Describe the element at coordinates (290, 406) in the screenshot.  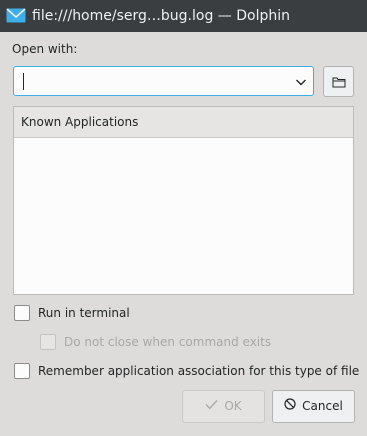
I see `cancel-icon` at that location.